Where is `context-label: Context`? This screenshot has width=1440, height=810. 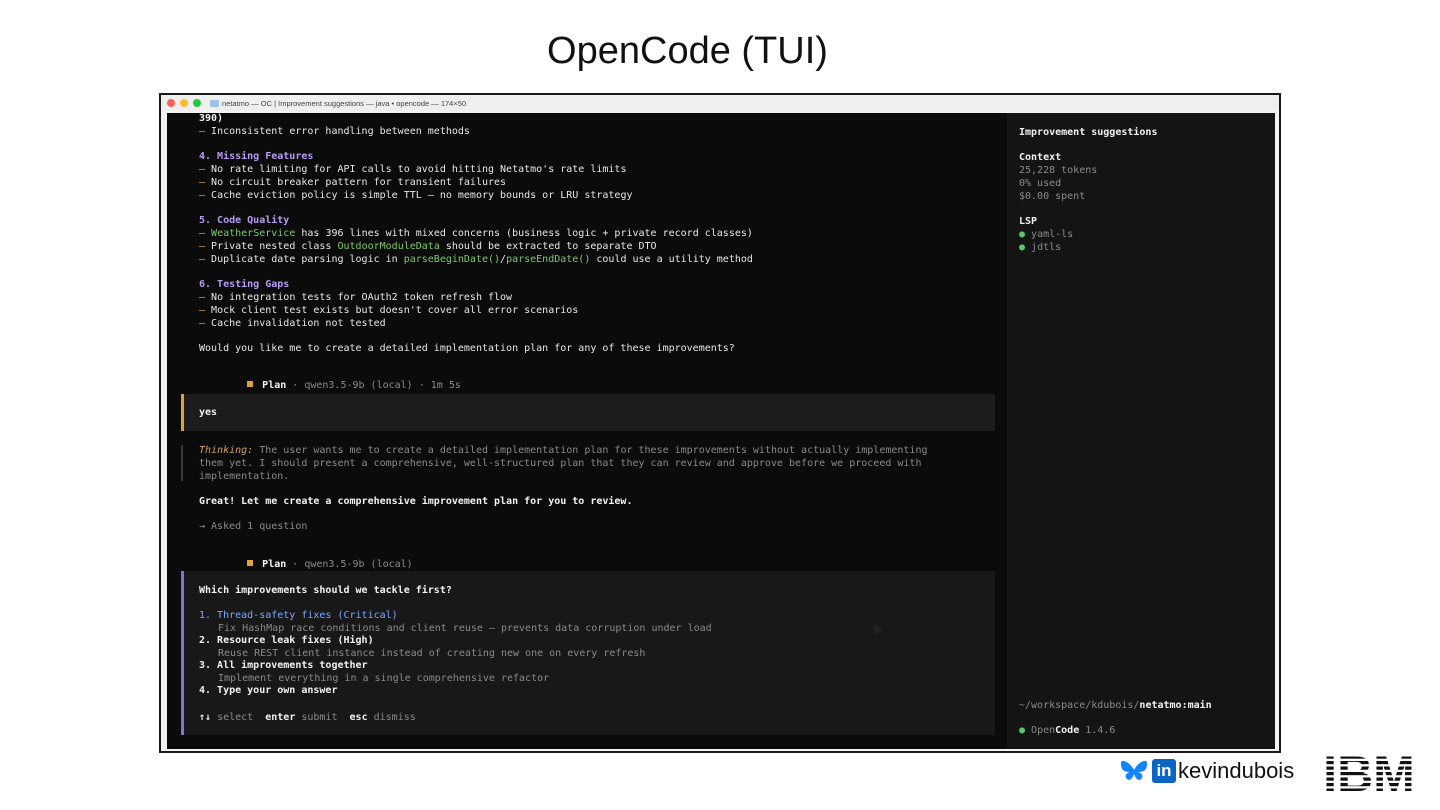 context-label: Context is located at coordinates (1040, 157).